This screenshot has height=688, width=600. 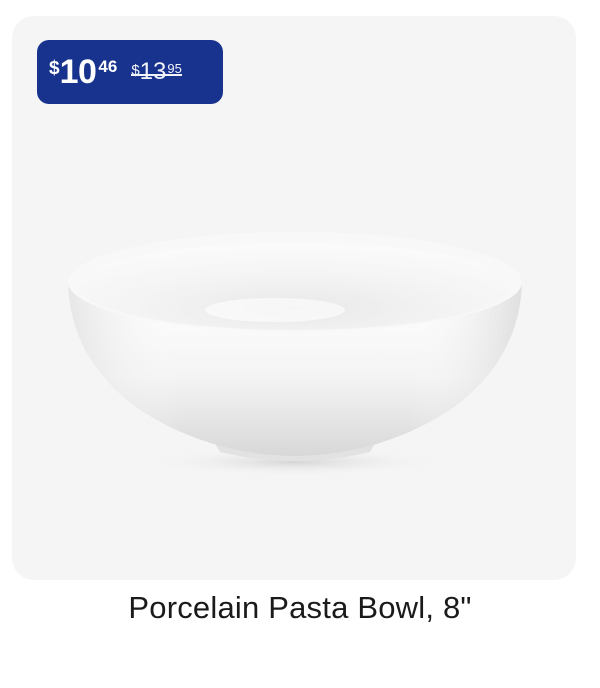 I want to click on price-badge: $ 10 46 $ 13 95, so click(x=130, y=72).